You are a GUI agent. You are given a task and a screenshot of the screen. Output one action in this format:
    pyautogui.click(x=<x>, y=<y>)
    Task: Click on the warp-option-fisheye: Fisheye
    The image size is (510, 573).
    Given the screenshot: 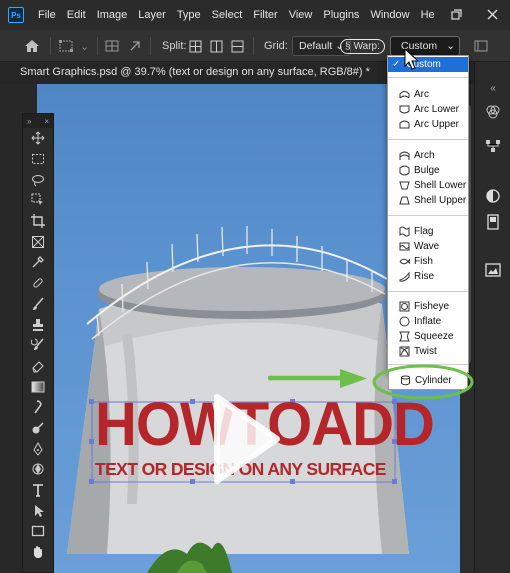 What is the action you would take?
    pyautogui.click(x=428, y=306)
    